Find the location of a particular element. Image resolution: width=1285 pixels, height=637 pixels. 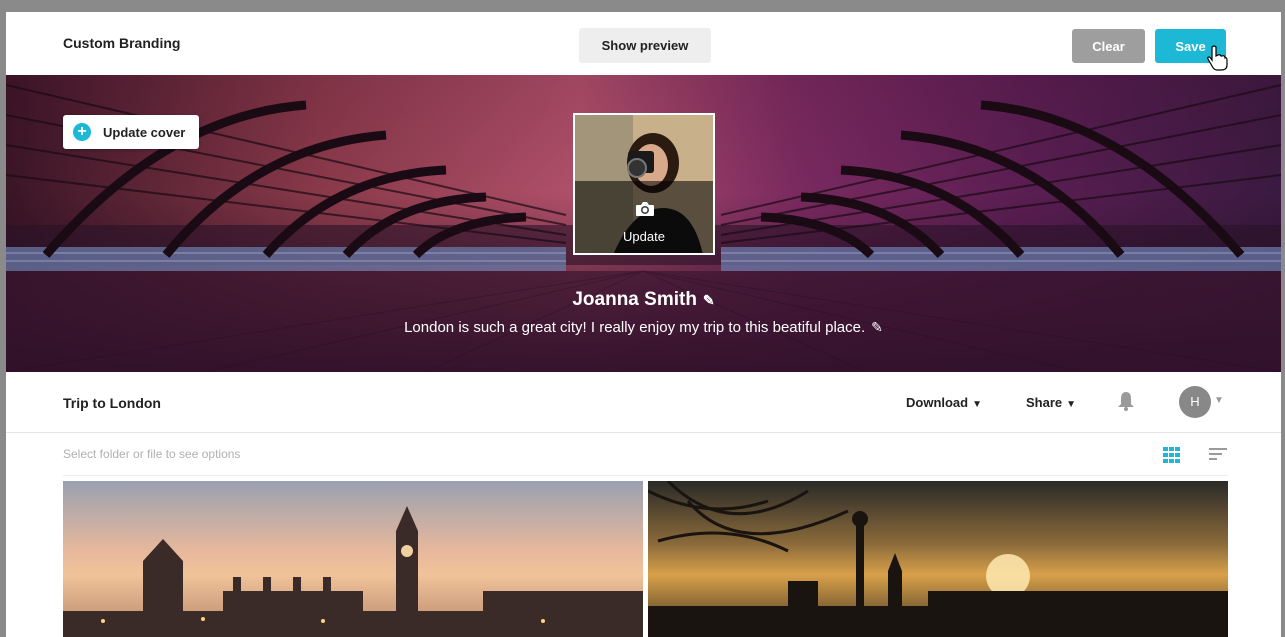

photo-tile-thames is located at coordinates (938, 559).